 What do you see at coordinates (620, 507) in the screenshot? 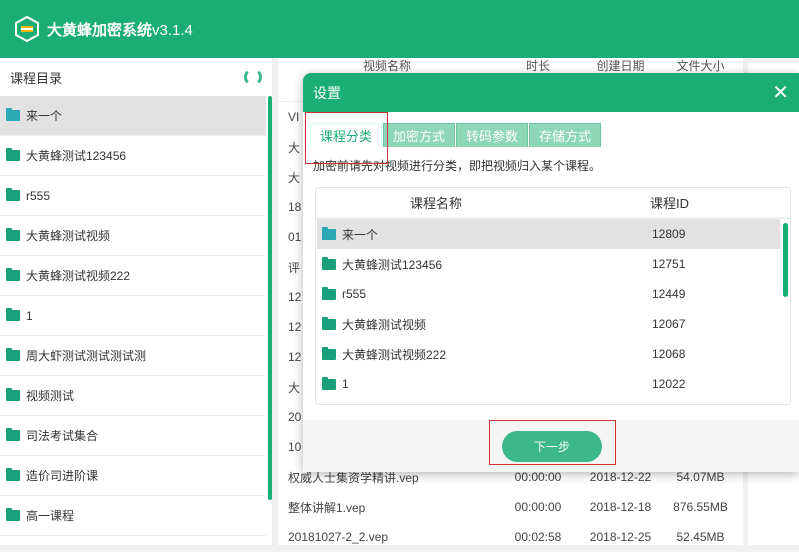
I see `created-date: 2018-12-18` at bounding box center [620, 507].